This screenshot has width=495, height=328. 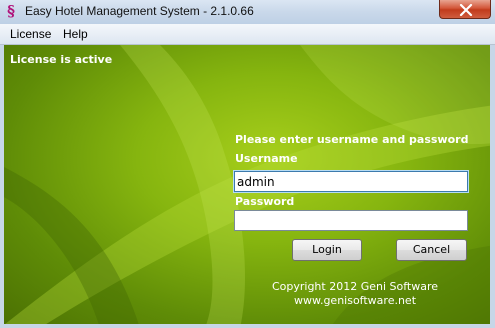 I want to click on window-title: Easy Hotel Management System - 2.1.0.66, so click(x=139, y=11).